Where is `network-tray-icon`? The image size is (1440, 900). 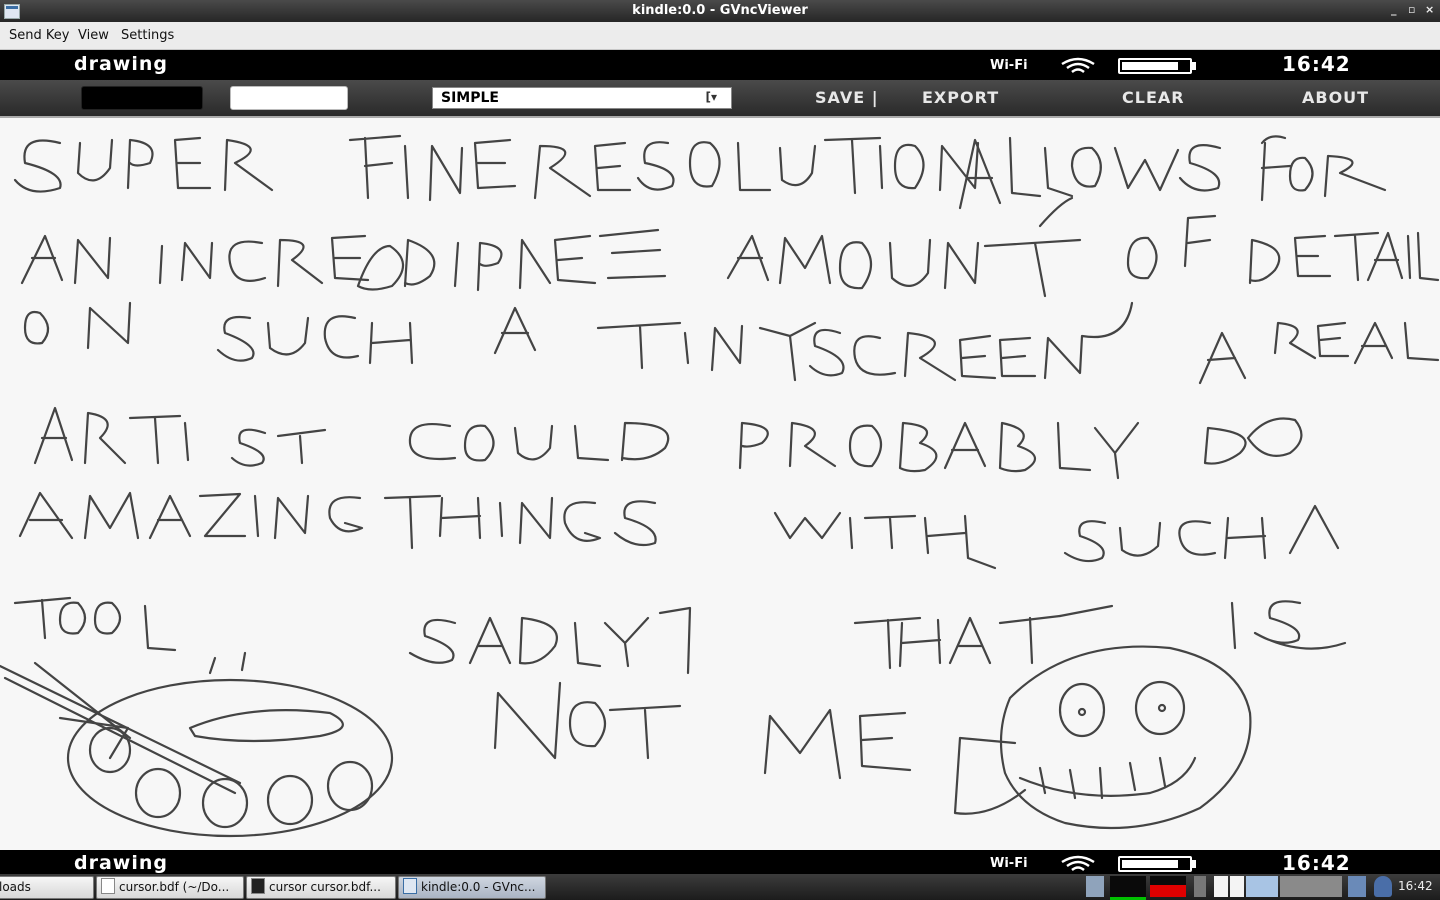
network-tray-icon is located at coordinates (1095, 886).